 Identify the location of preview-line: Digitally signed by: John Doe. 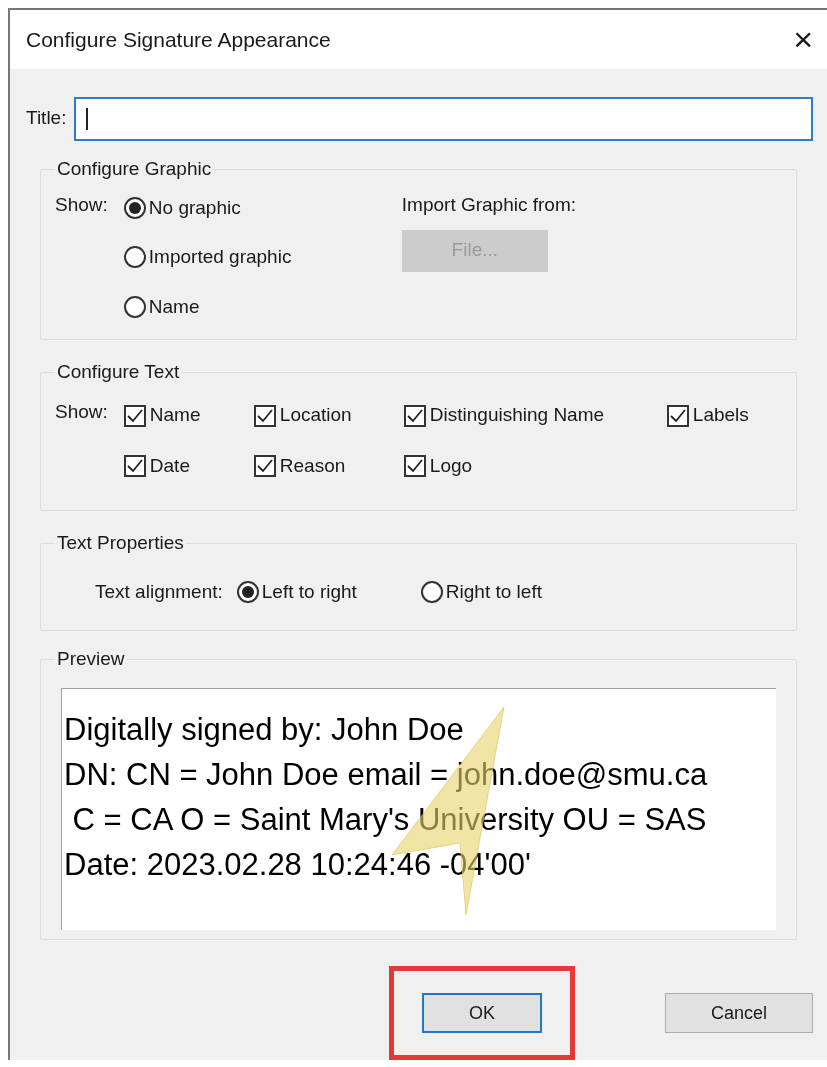
(264, 729).